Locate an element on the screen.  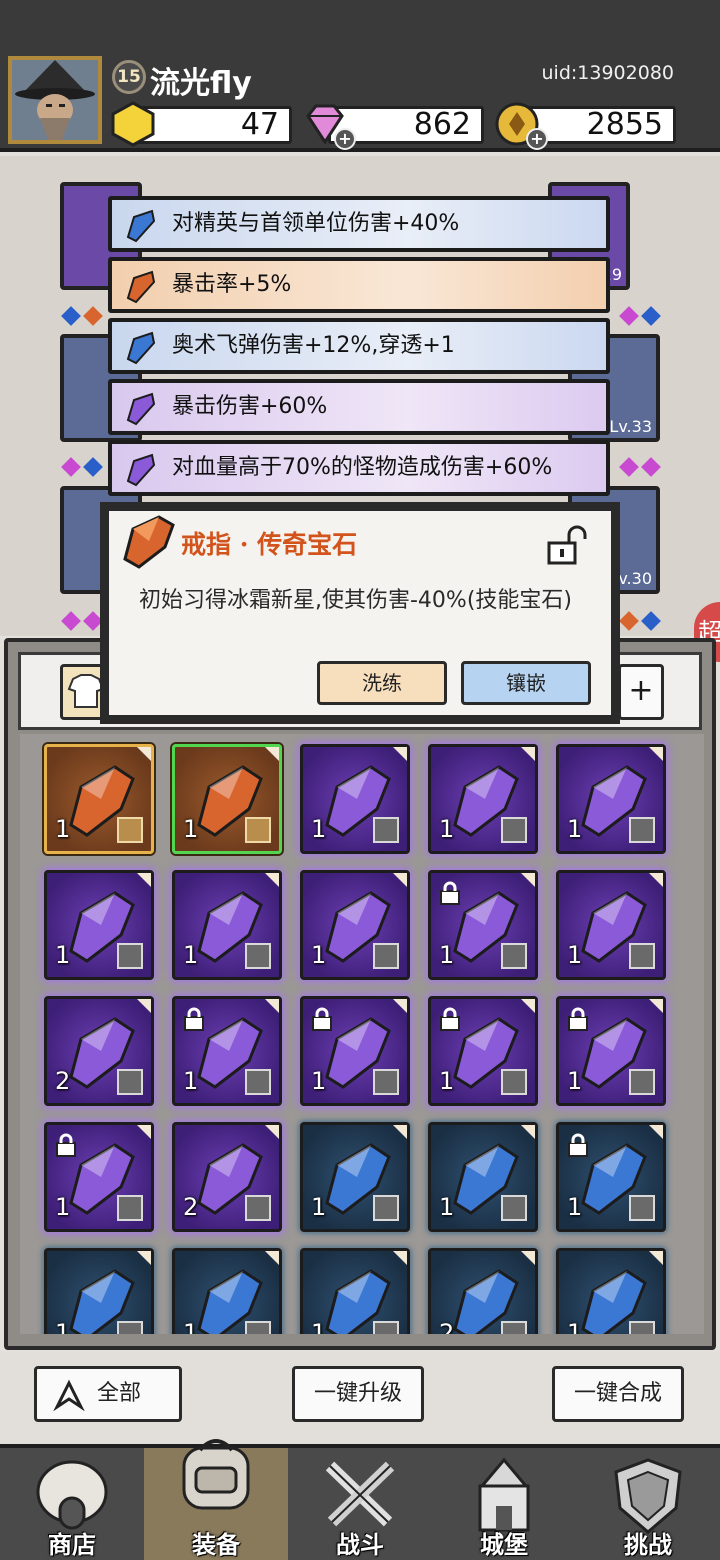
gem-detail-popup: 戒指 · 传奇宝石 初始习得冰霜新星,使其伤害-40%(技能宝石) 洗练 镶嵌 is located at coordinates (360, 613).